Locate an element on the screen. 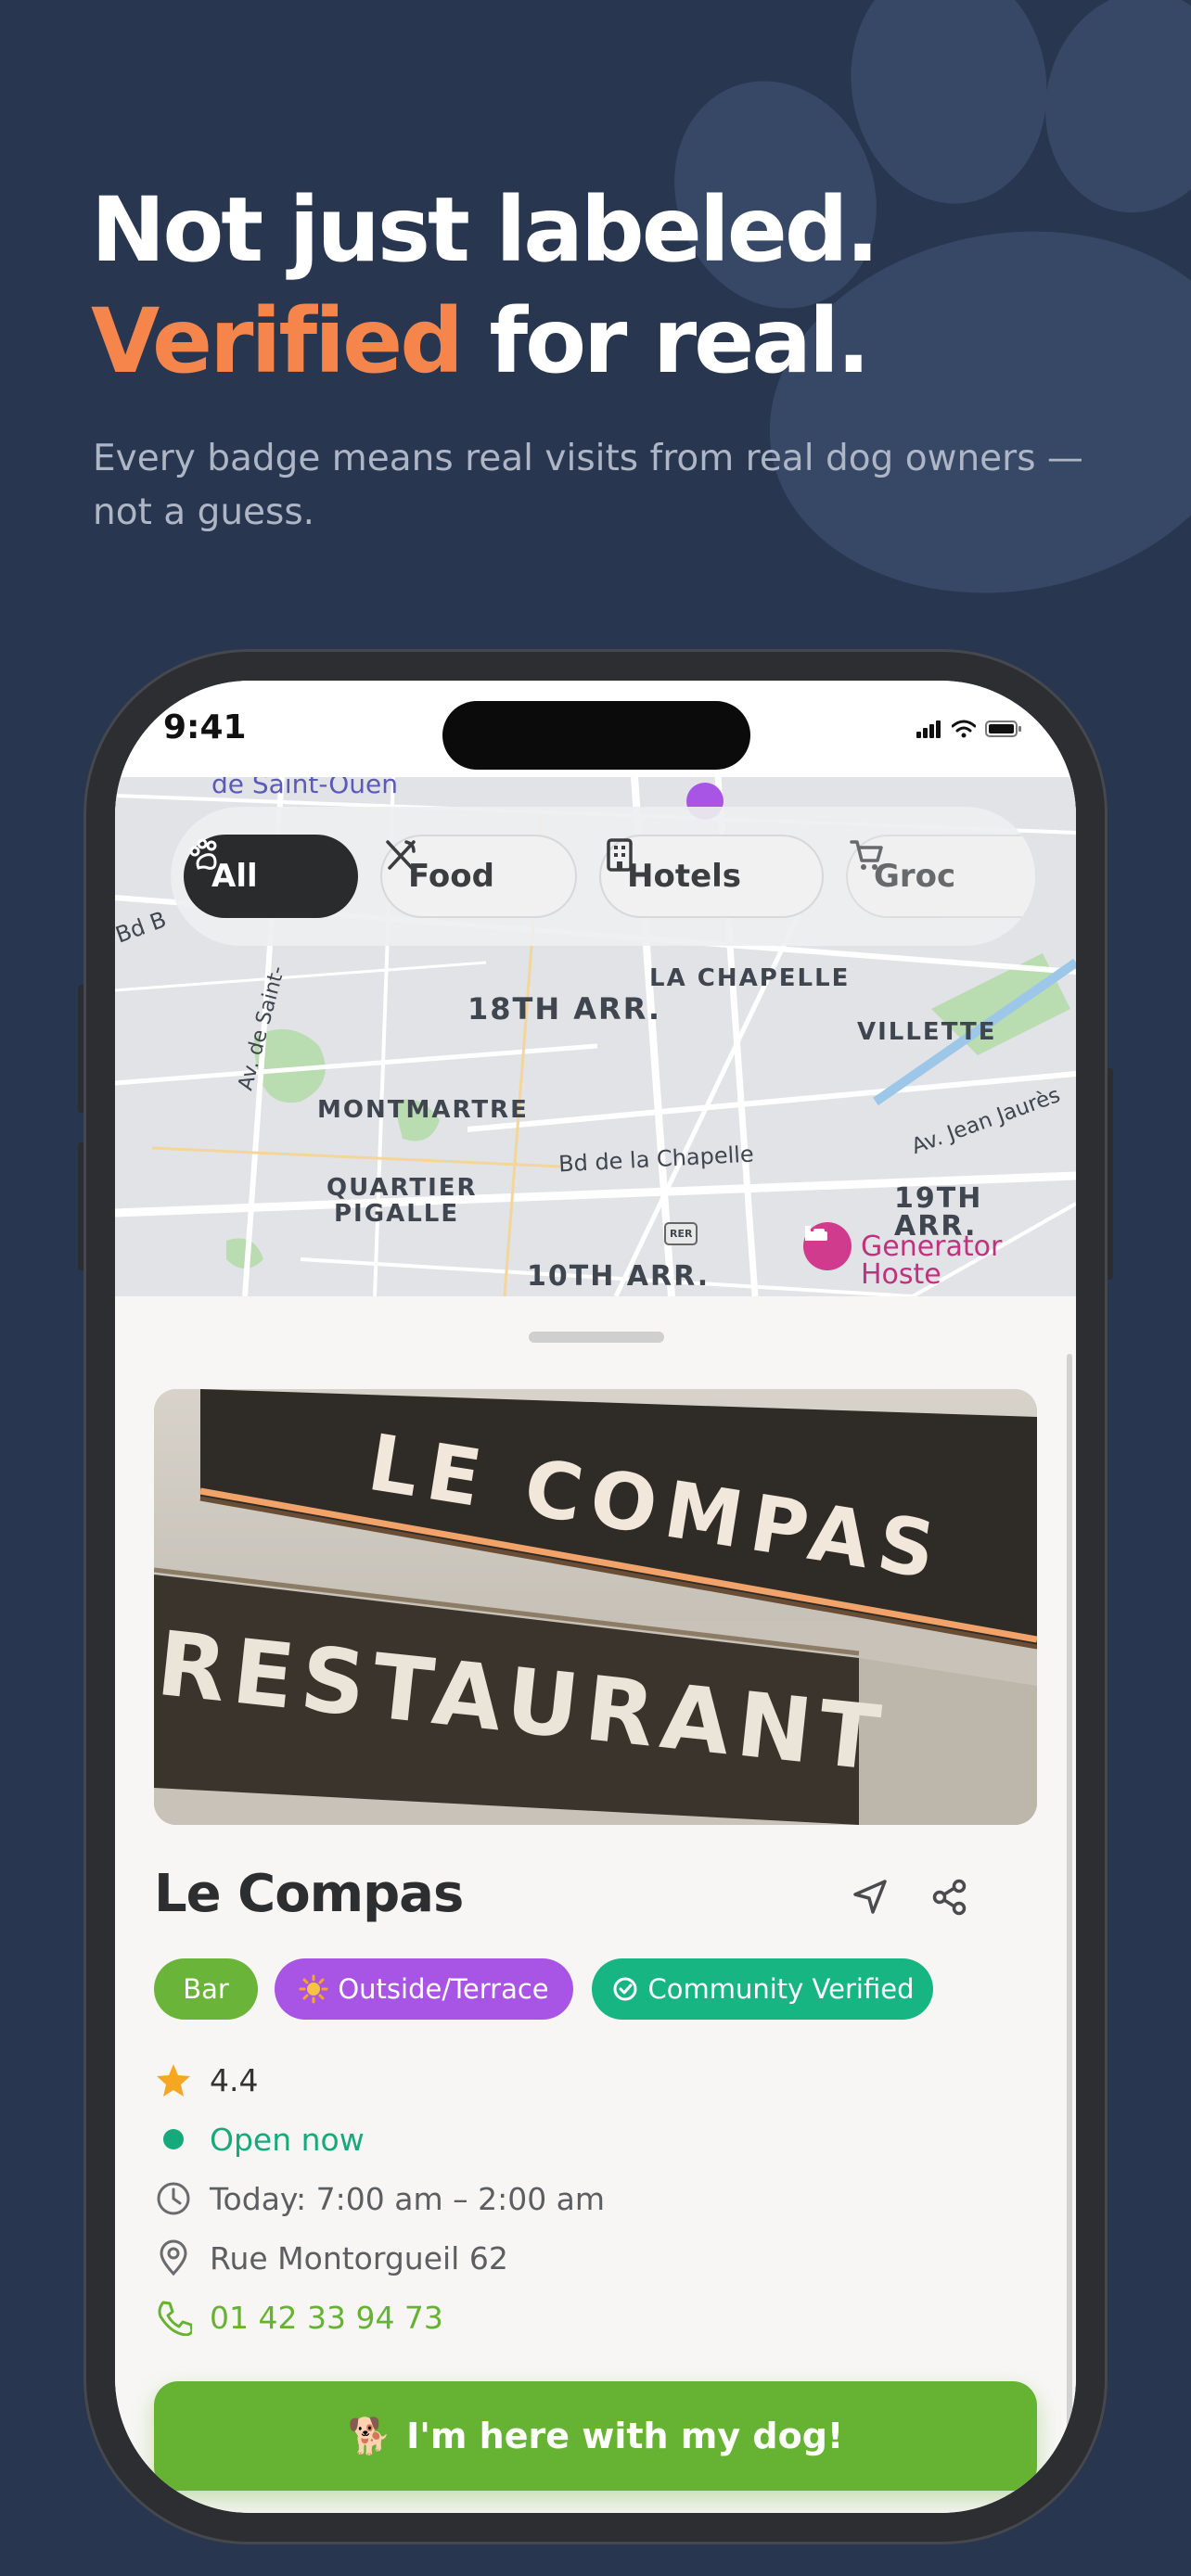 This screenshot has width=1191, height=2576. wifi-icon is located at coordinates (964, 729).